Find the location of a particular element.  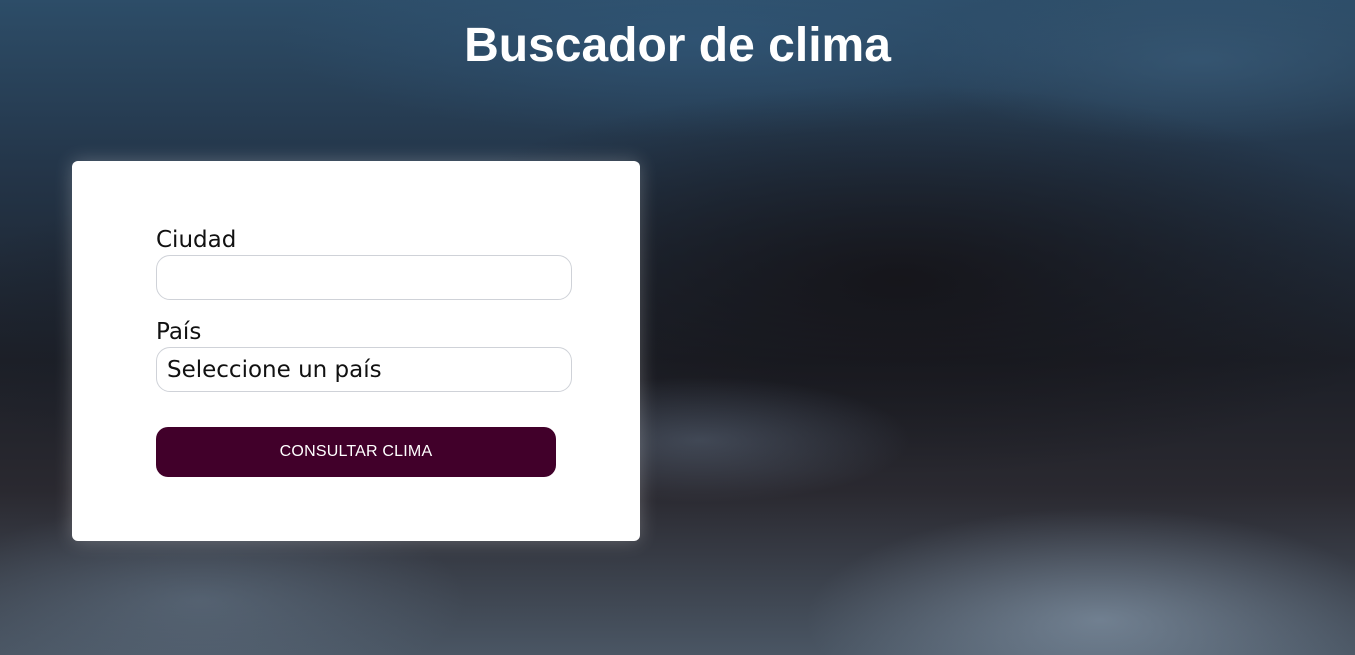

page-title: Buscador de clima is located at coordinates (677, 45).